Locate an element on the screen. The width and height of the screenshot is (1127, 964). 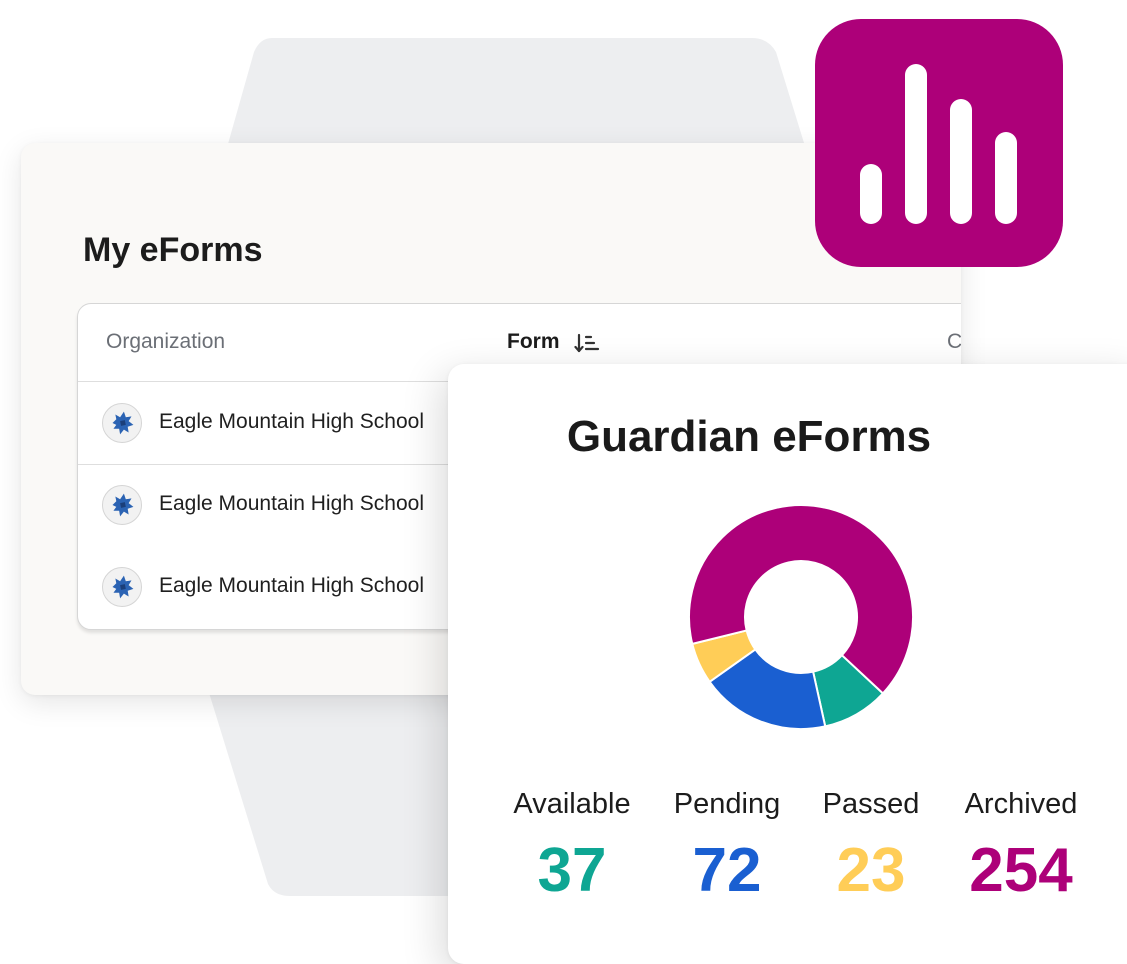
stat-value: 72 is located at coordinates (727, 870).